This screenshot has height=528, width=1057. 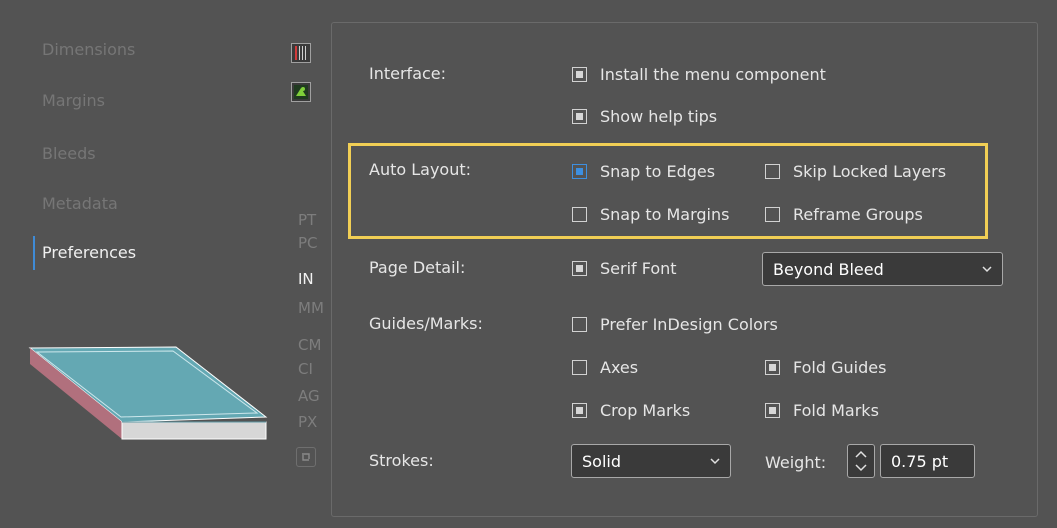 I want to click on reset-units-icon, so click(x=306, y=457).